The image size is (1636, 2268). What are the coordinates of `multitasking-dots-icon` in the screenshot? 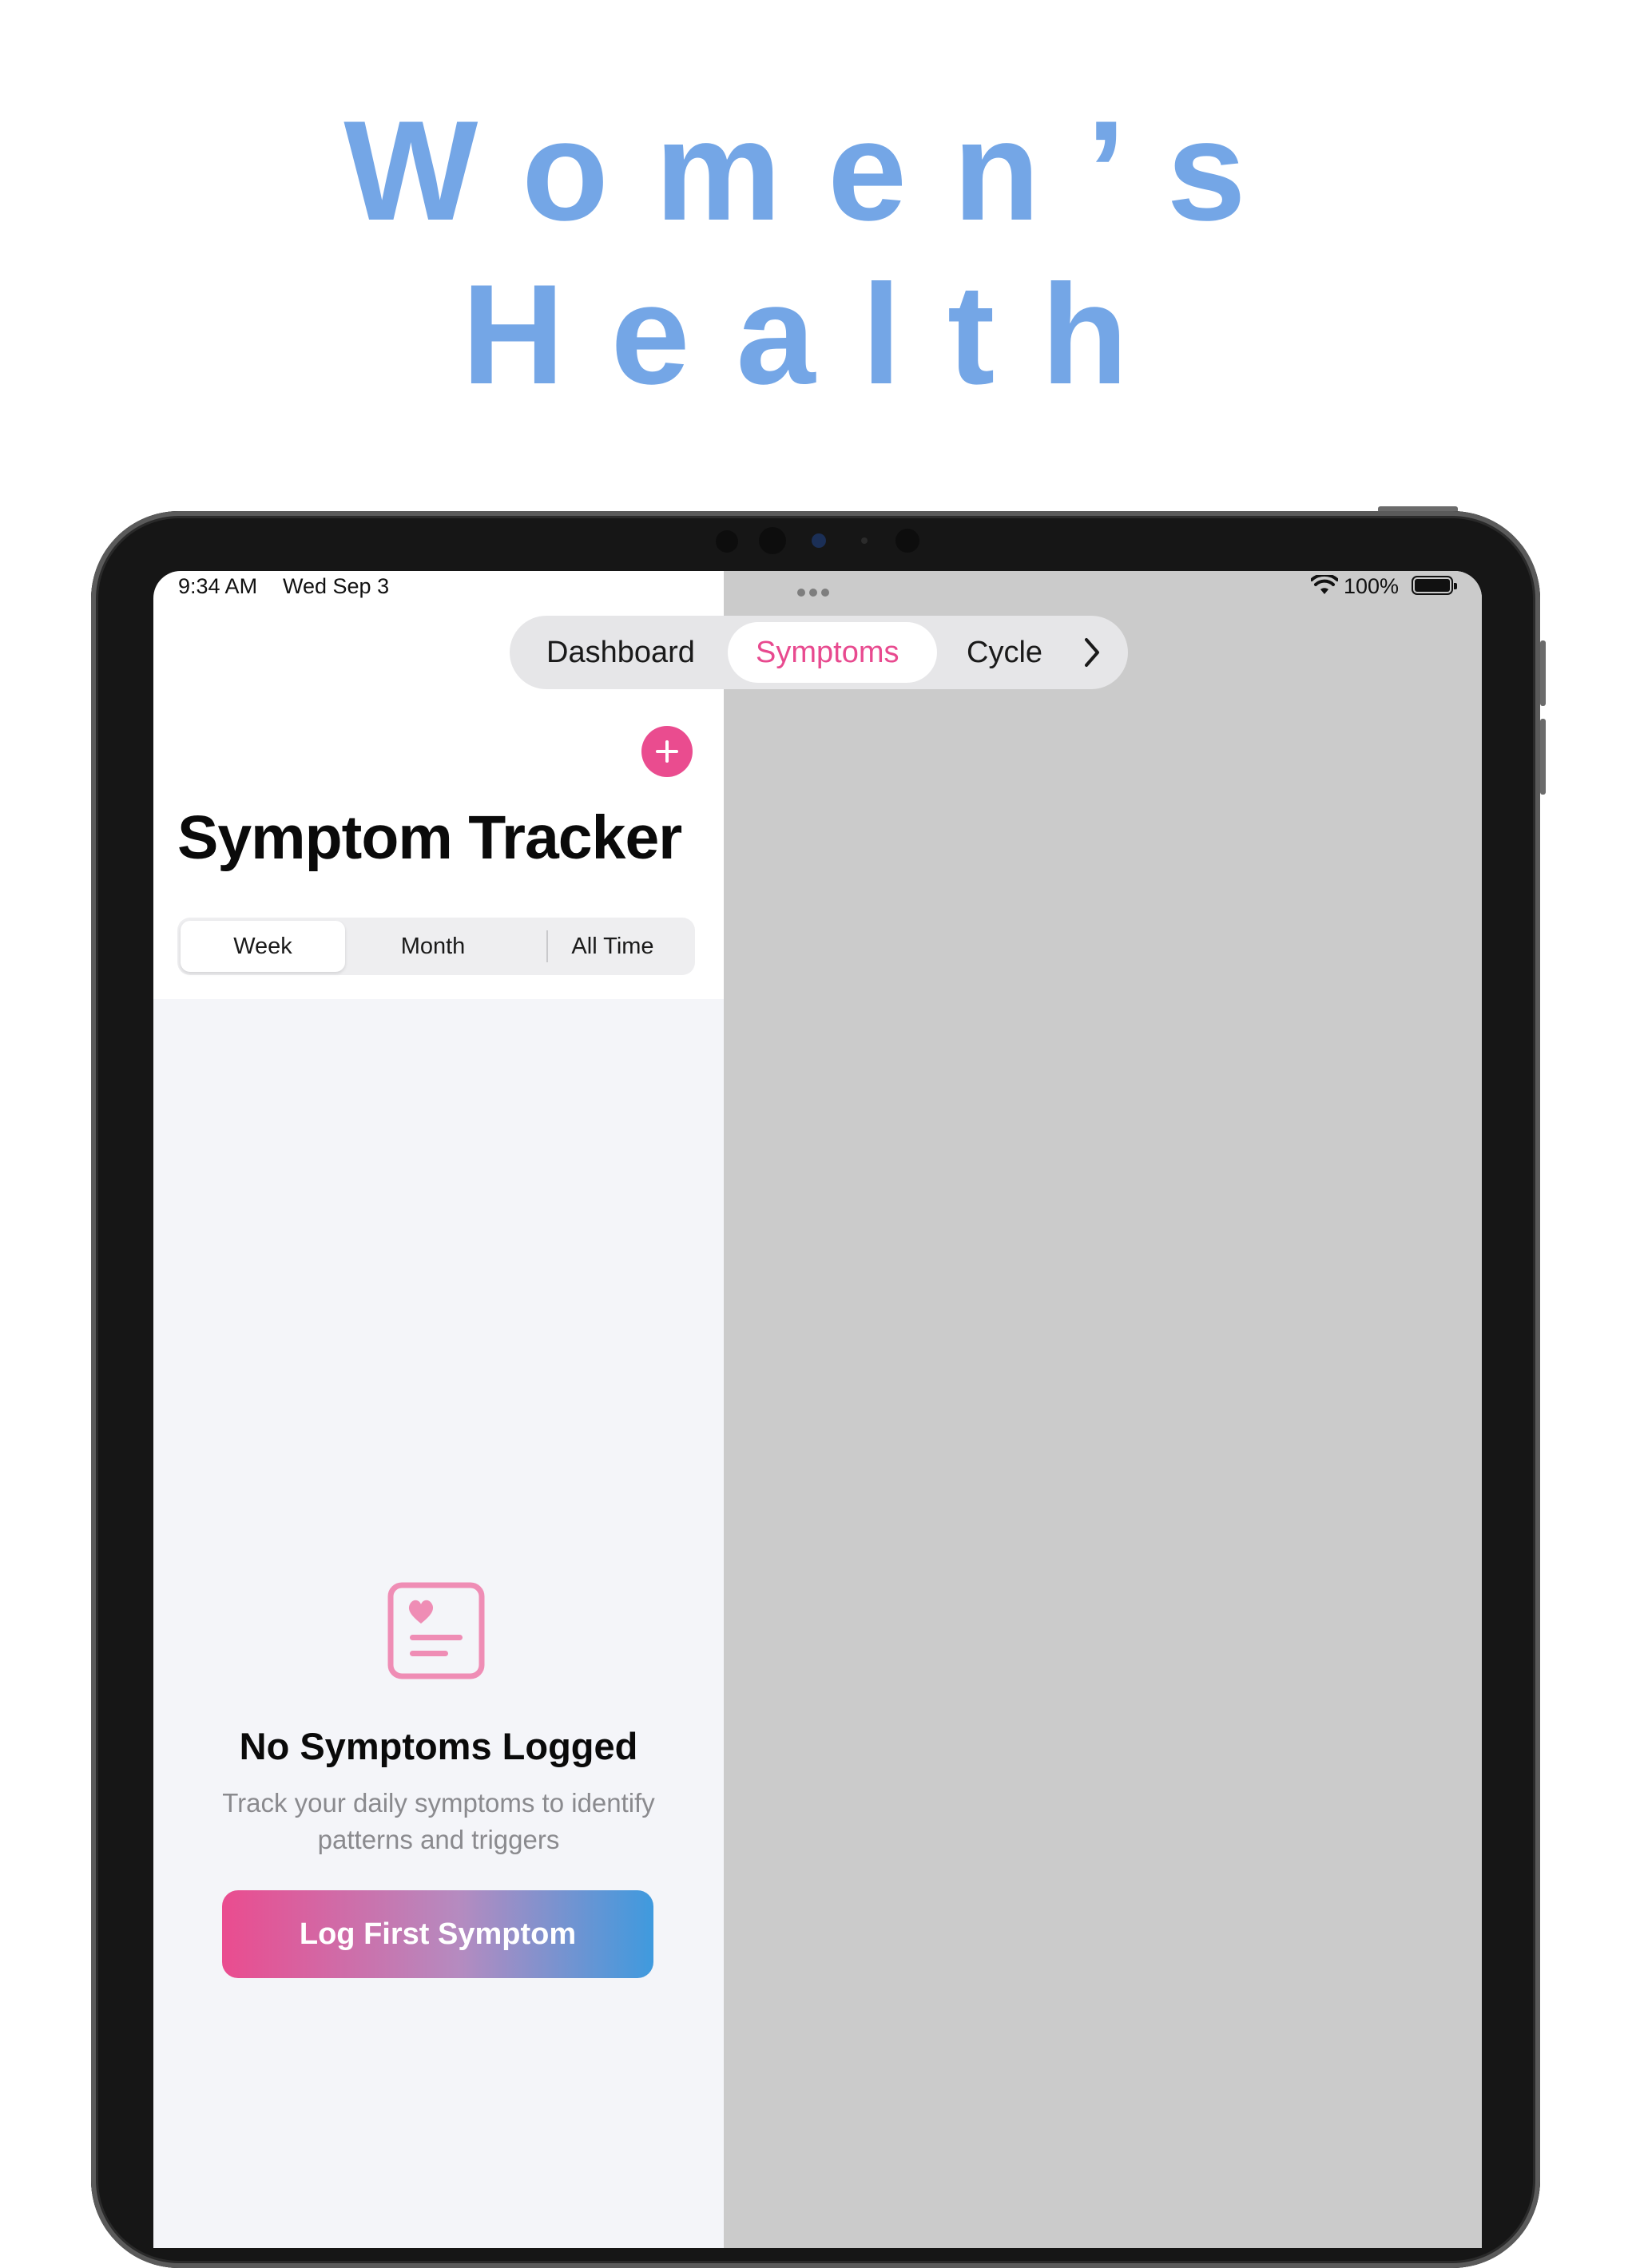 It's located at (815, 590).